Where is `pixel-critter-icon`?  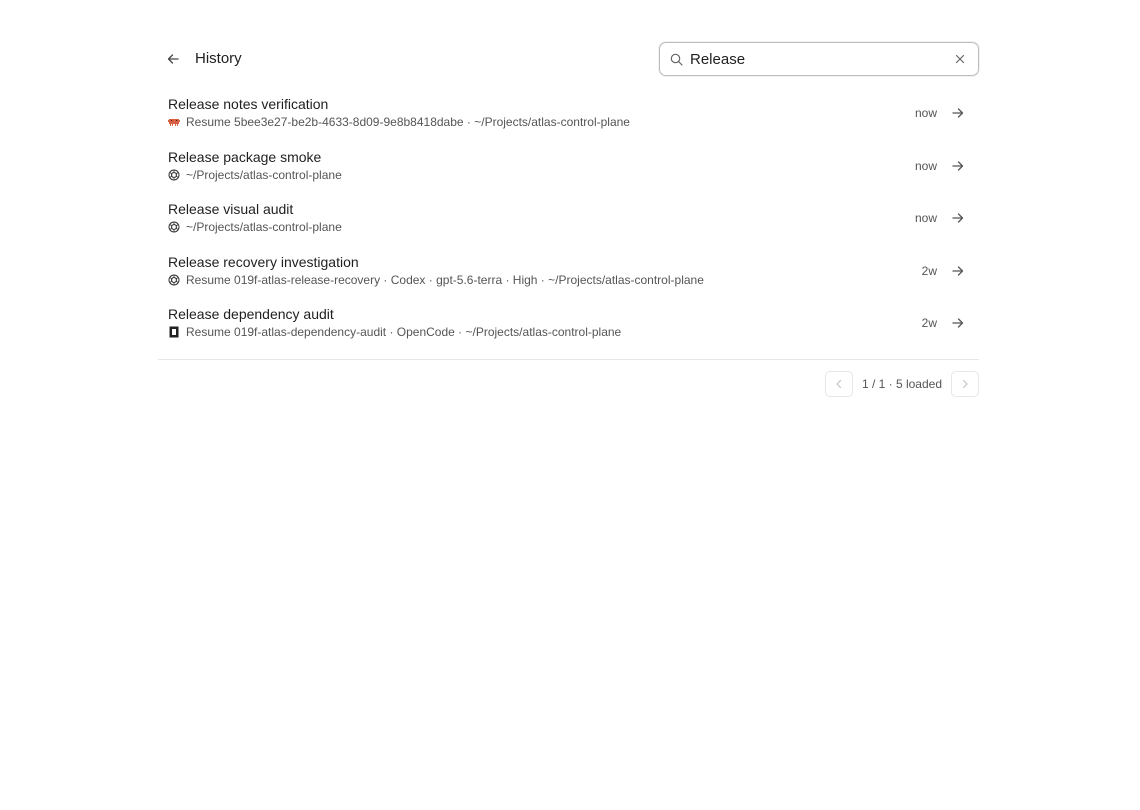 pixel-critter-icon is located at coordinates (174, 122).